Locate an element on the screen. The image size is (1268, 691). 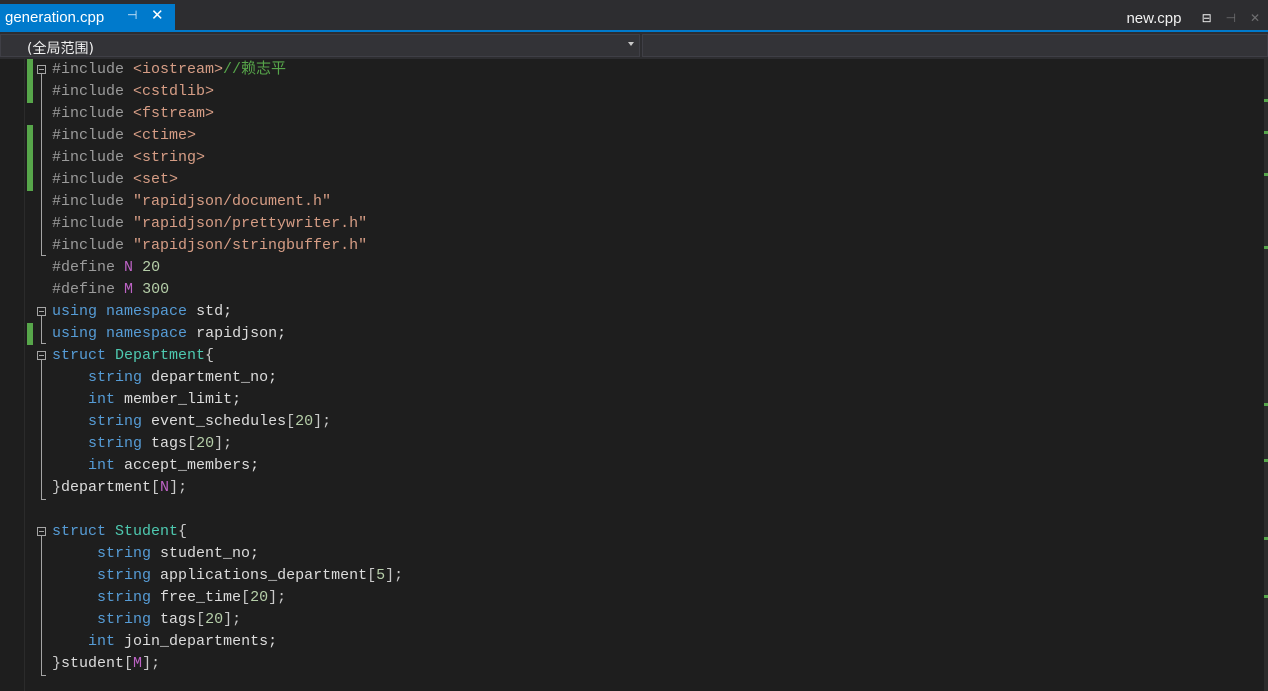
code-line: }department[N]; is located at coordinates (120, 487).